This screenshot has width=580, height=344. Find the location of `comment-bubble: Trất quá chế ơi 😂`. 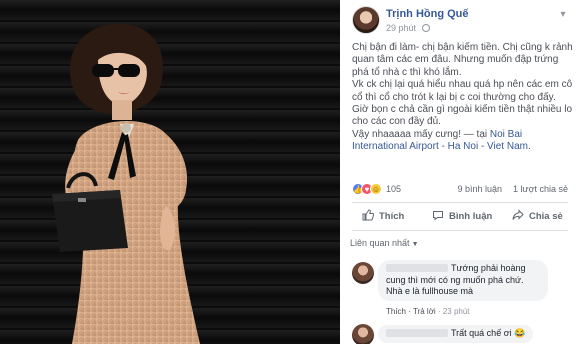

comment-bubble: Trất quá chế ơi 😂 is located at coordinates (456, 334).